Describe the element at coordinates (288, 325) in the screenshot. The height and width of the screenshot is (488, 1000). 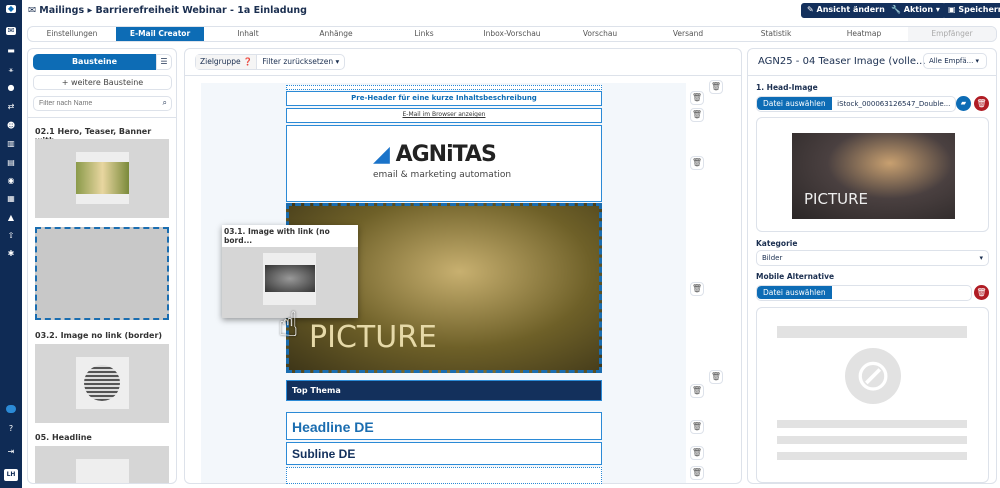
I see `hand-cursor-icon: ☝` at that location.